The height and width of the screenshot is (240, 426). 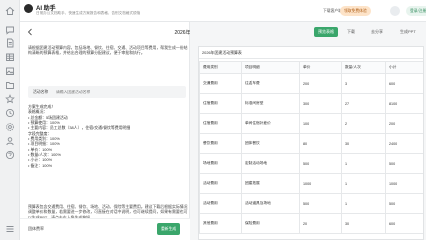 I want to click on activity-name-row: 活动名称, so click(x=107, y=92).